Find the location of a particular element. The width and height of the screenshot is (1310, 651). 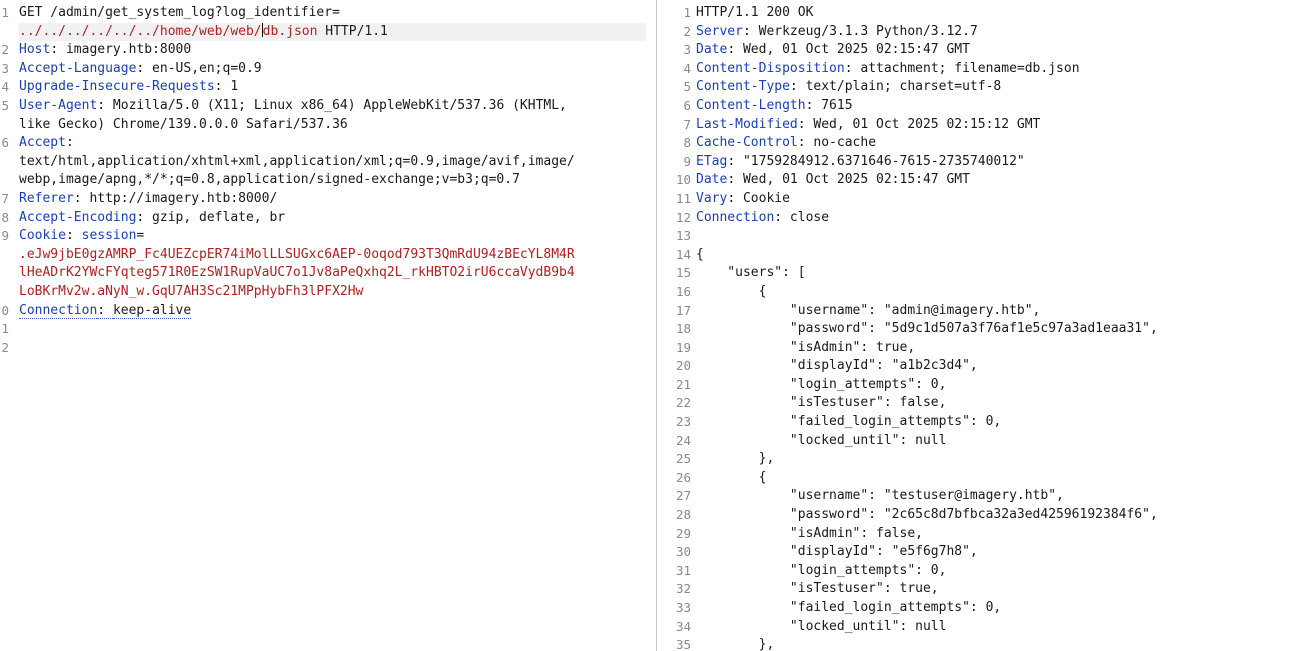

line-number: 3 is located at coordinates (687, 50).